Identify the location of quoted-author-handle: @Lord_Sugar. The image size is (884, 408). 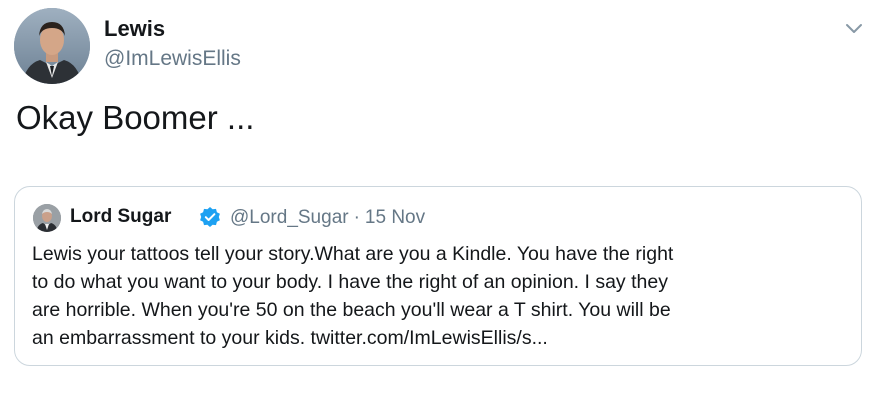
(289, 217).